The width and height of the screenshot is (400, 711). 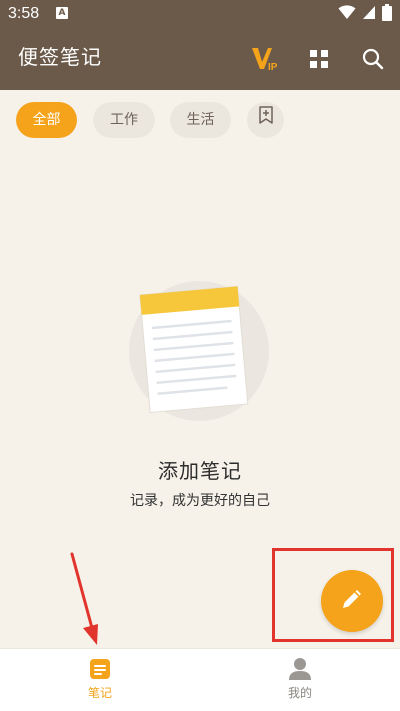 What do you see at coordinates (319, 59) in the screenshot?
I see `grid-icon` at bounding box center [319, 59].